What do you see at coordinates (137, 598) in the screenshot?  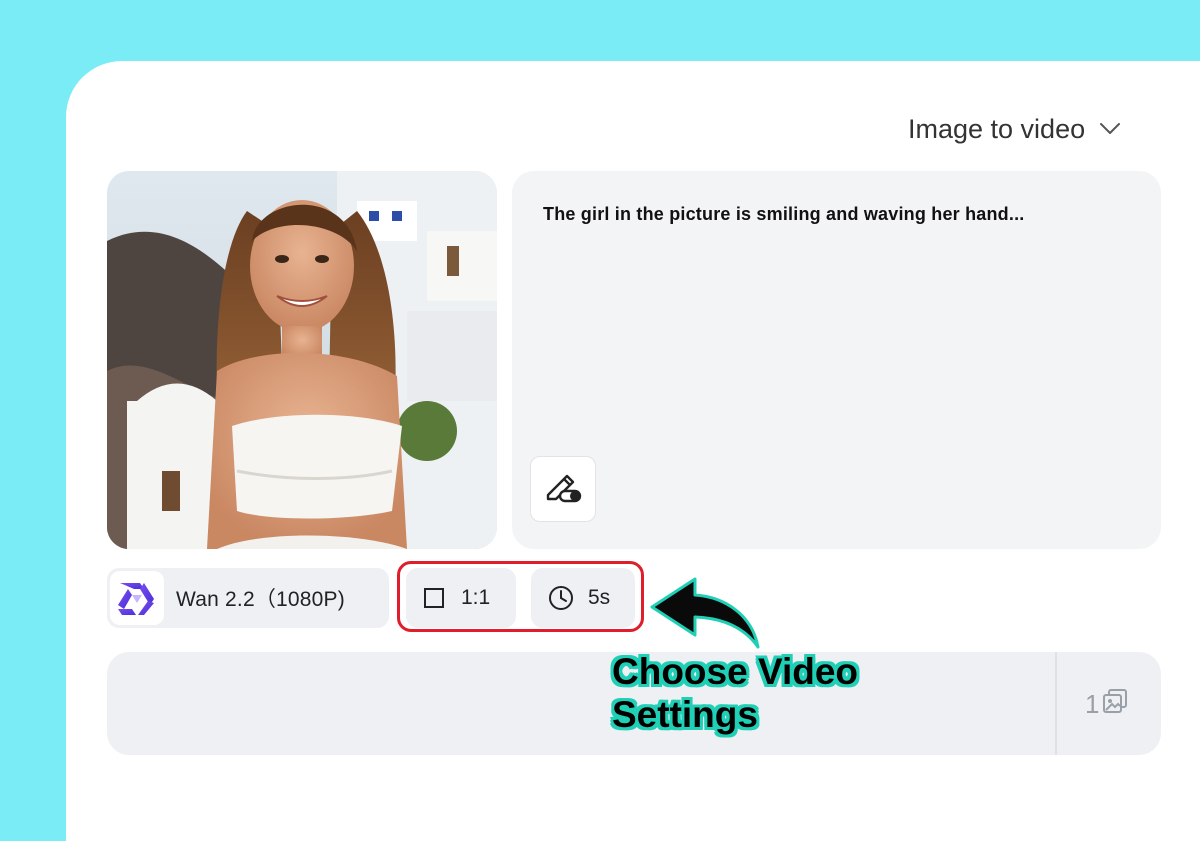 I see `wan-logo-icon` at bounding box center [137, 598].